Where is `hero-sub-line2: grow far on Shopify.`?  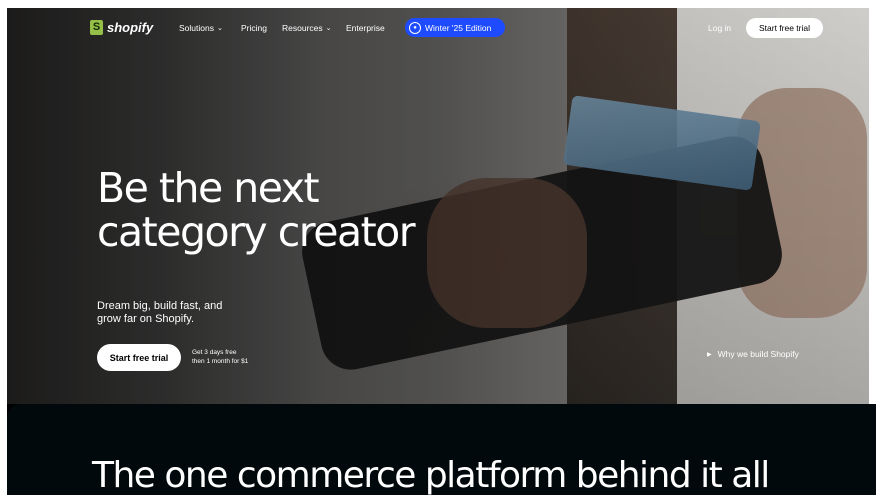
hero-sub-line2: grow far on Shopify. is located at coordinates (146, 319).